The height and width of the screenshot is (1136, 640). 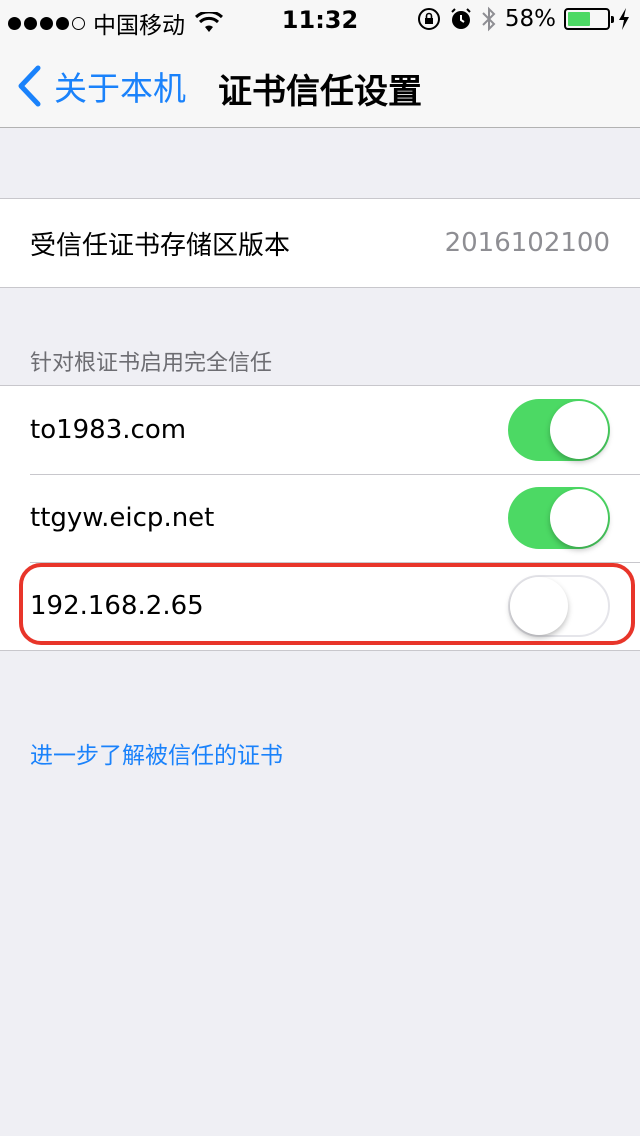 I want to click on navigation-bar: 关于本机 证书信任设置, so click(x=320, y=84).